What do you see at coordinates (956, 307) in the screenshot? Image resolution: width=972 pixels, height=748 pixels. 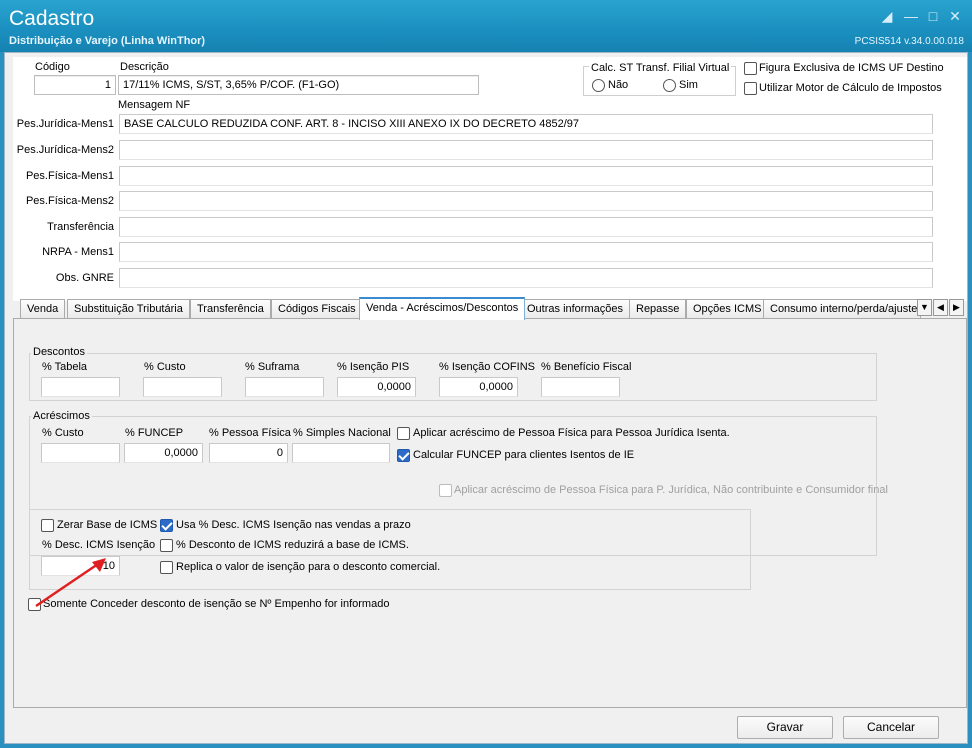 I see `tab-scroll-right-icon: ▶` at bounding box center [956, 307].